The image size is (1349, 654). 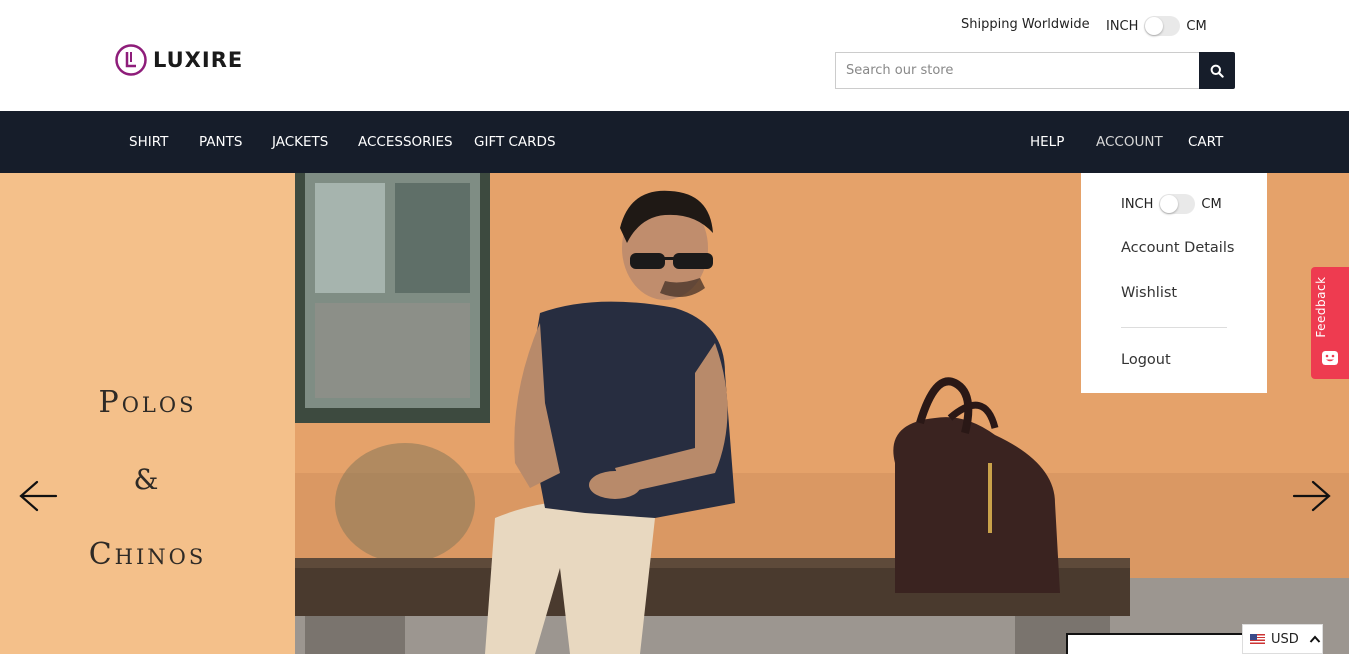 What do you see at coordinates (147, 554) in the screenshot?
I see `hero-heading-chinos: Chinos` at bounding box center [147, 554].